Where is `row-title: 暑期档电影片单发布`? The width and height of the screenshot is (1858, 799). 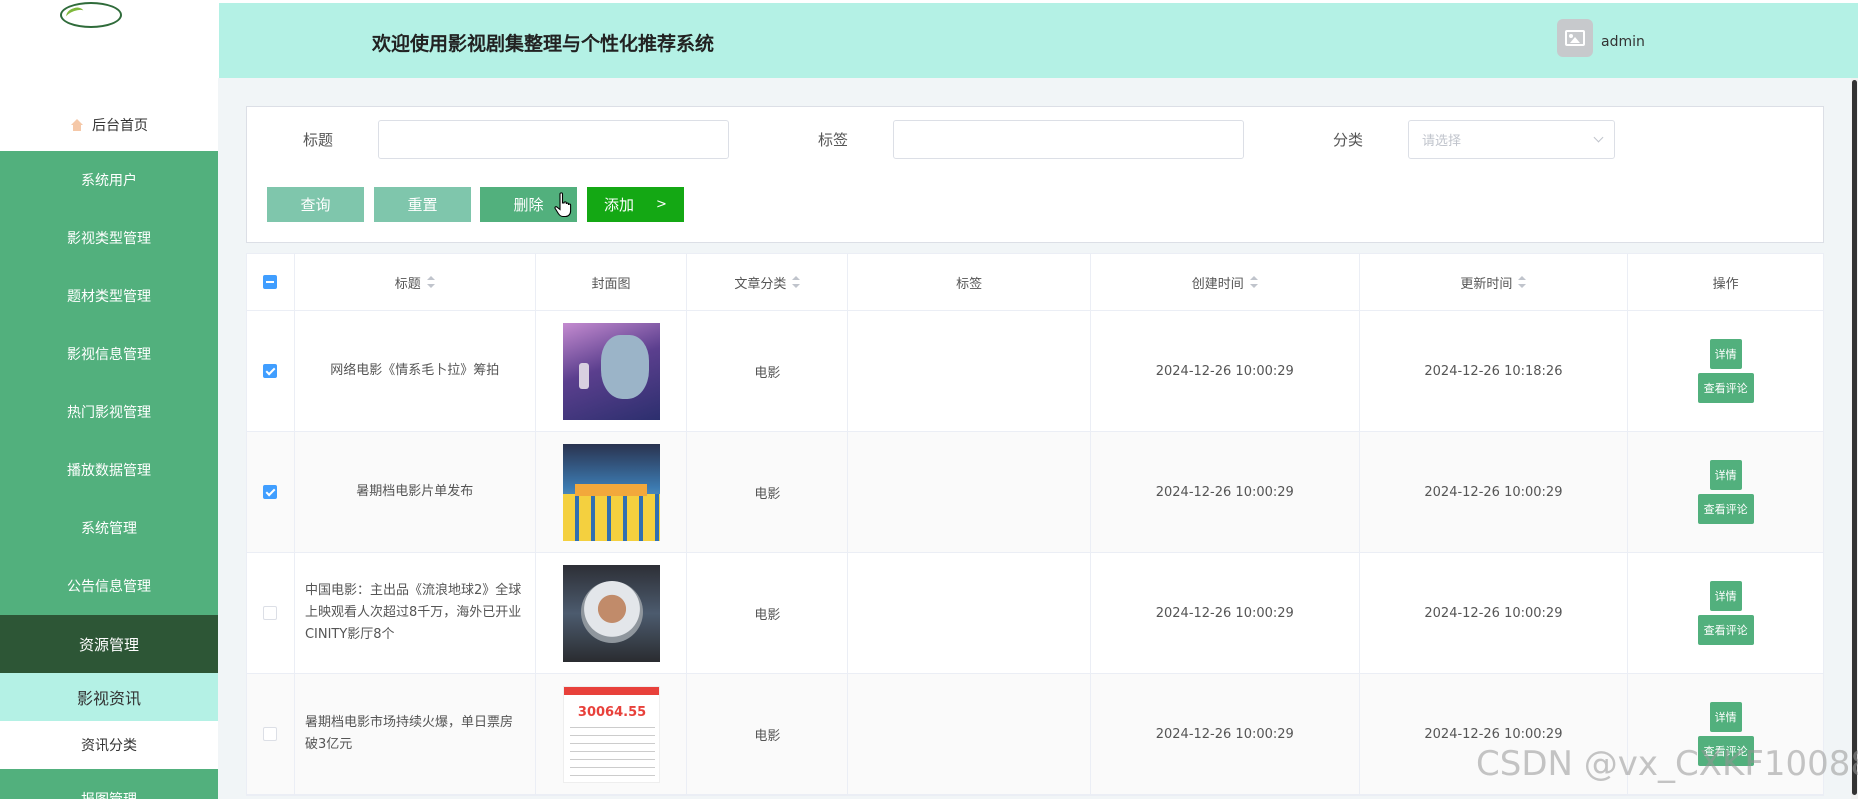 row-title: 暑期档电影片单发布 is located at coordinates (415, 492).